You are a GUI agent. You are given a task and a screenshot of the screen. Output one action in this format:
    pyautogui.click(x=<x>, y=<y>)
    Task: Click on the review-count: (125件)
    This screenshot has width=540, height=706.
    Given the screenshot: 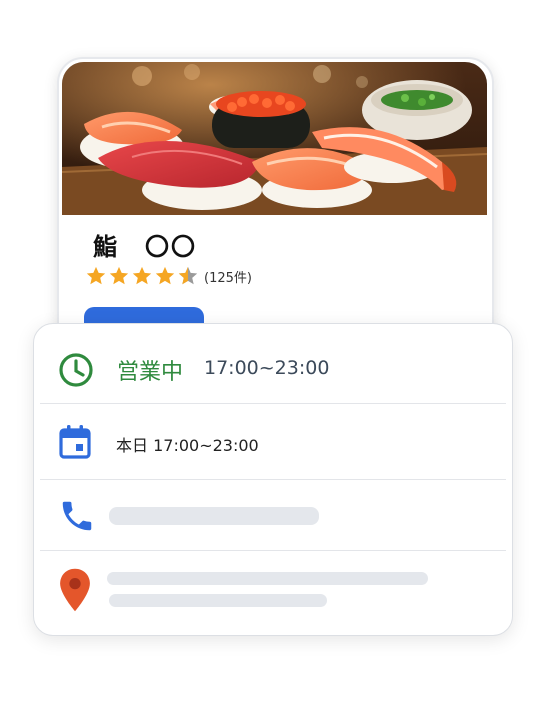 What is the action you would take?
    pyautogui.click(x=228, y=278)
    